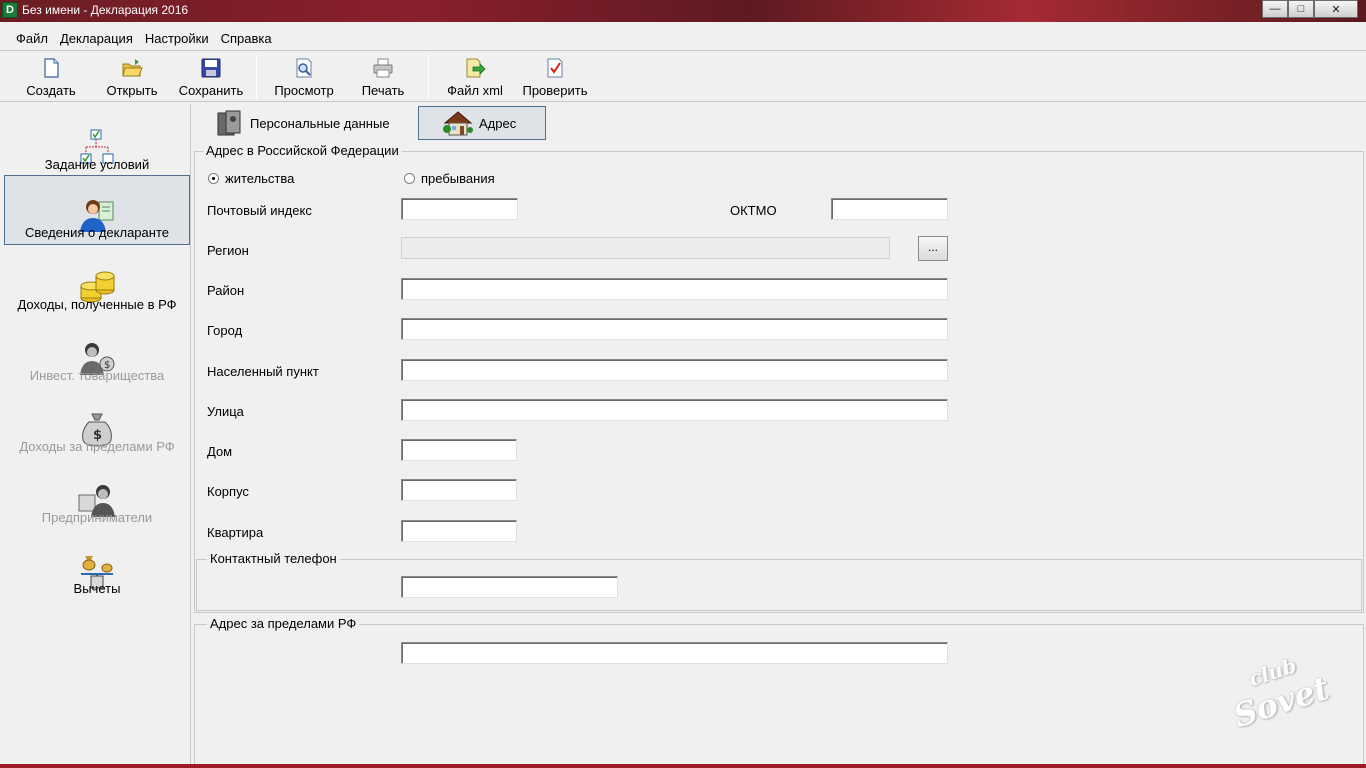 Image resolution: width=1366 pixels, height=768 pixels. I want to click on sidebar-item-label: Доходы, полученные в РФ, so click(97, 304).